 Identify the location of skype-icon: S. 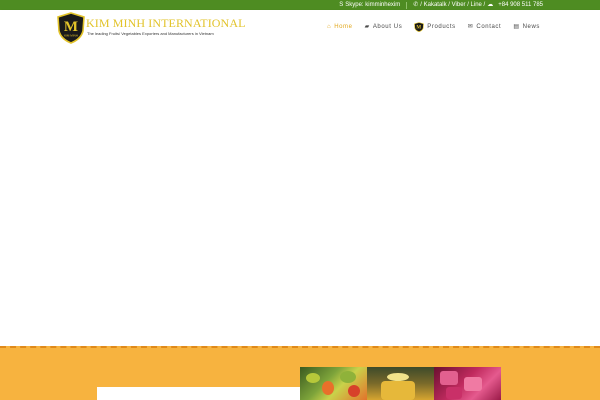
(341, 5).